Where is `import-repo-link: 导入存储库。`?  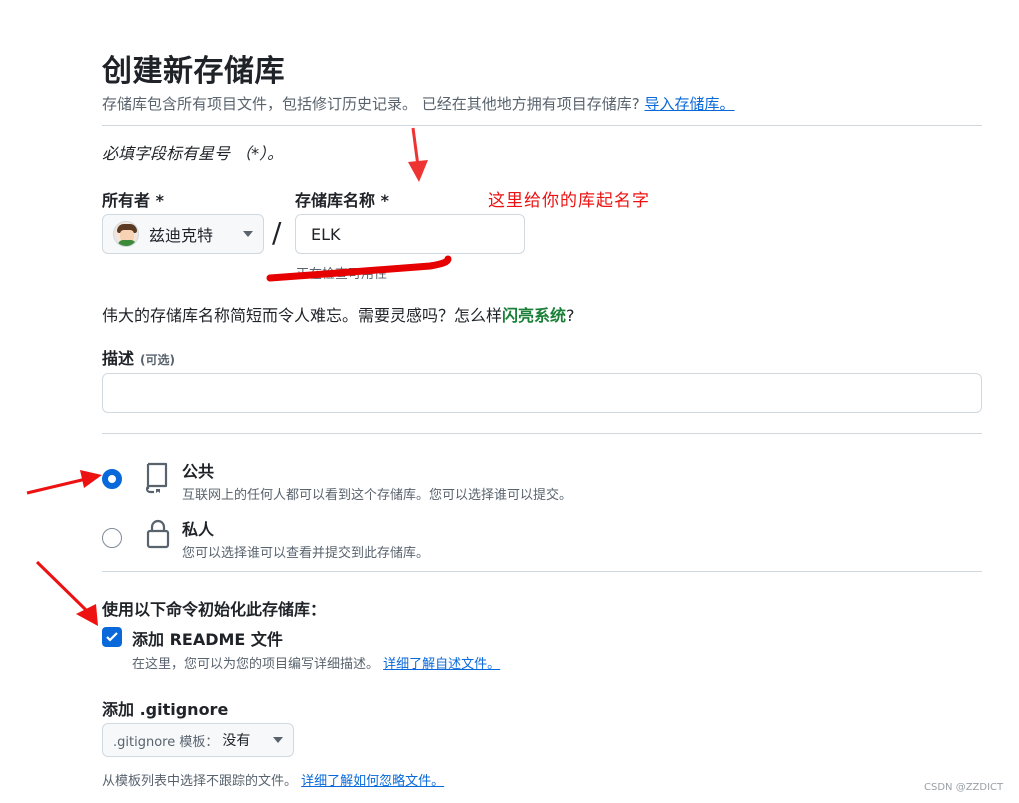 import-repo-link: 导入存储库。 is located at coordinates (690, 104).